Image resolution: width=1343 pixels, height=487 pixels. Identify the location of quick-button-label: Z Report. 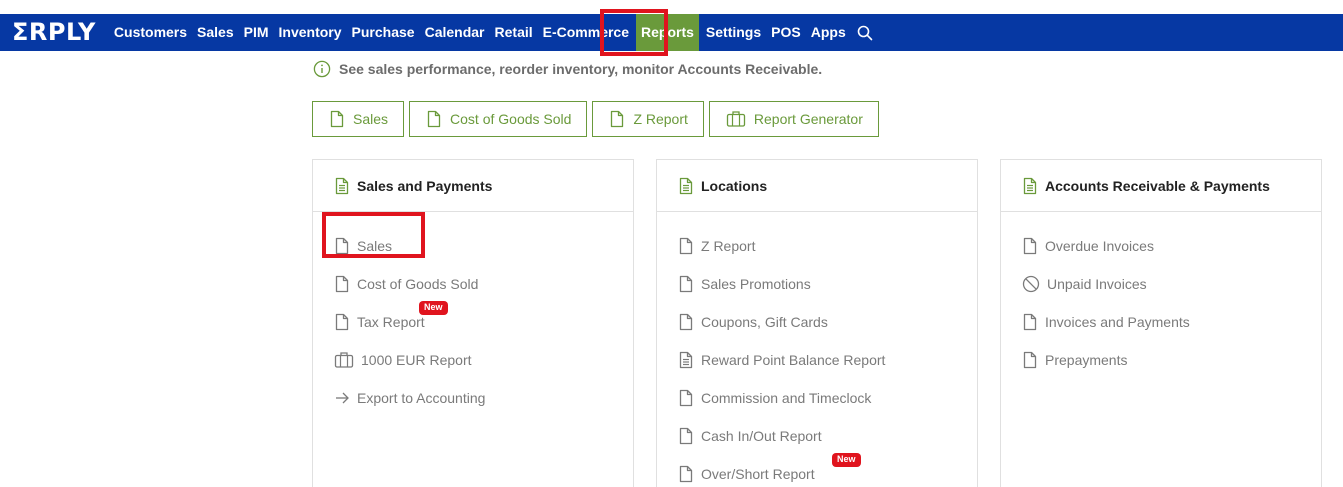
(660, 119).